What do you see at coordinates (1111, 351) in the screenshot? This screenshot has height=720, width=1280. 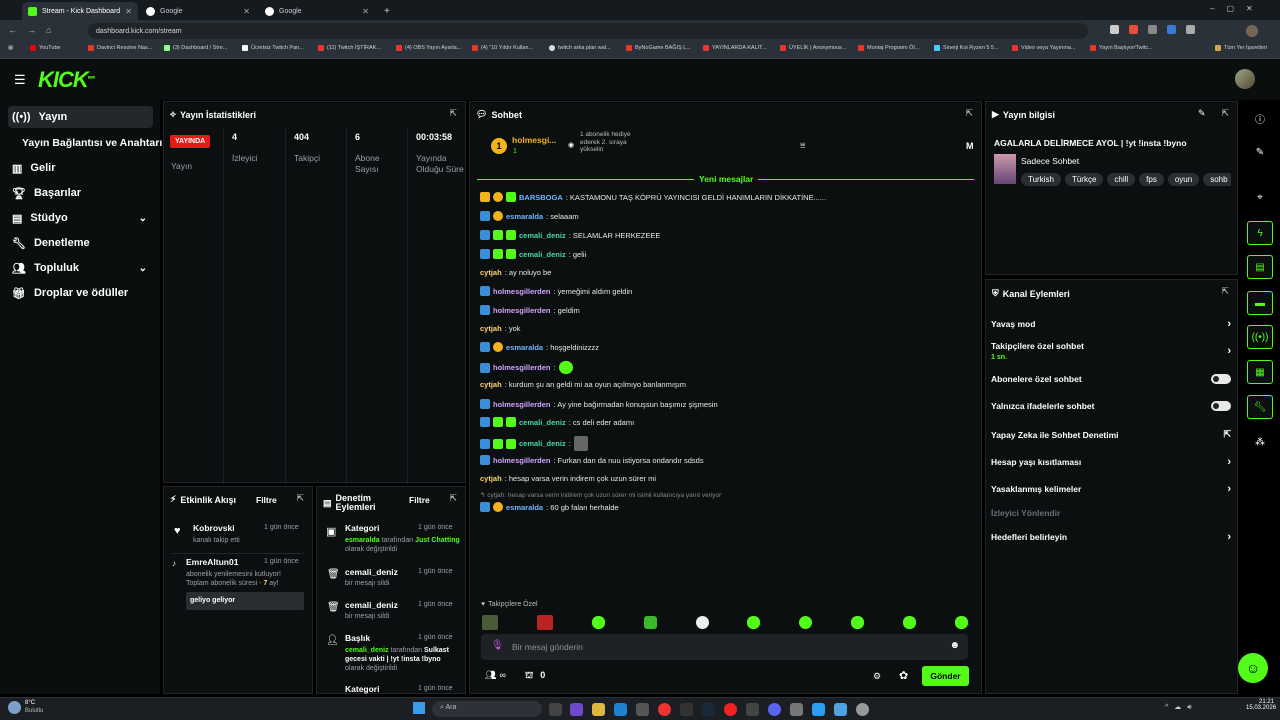 I see `followers-only-row: Takipçilere özel sohbet 1 sn. ›` at bounding box center [1111, 351].